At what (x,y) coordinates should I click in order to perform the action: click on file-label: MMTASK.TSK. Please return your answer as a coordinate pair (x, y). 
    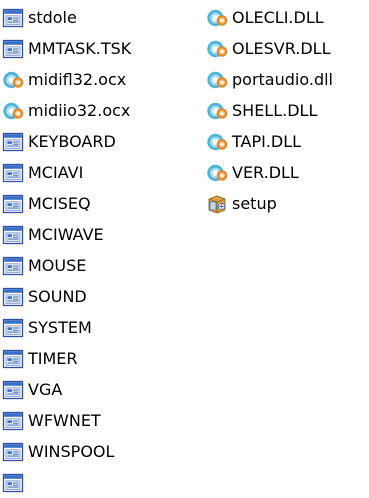
    Looking at the image, I should click on (80, 48).